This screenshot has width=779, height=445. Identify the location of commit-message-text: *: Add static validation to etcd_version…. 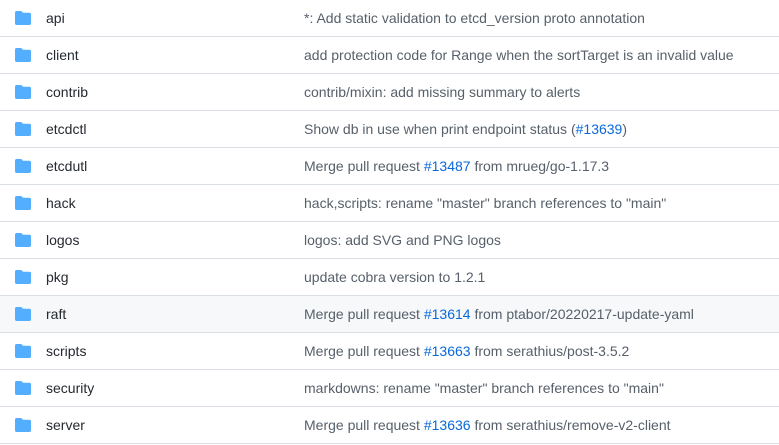
(474, 18).